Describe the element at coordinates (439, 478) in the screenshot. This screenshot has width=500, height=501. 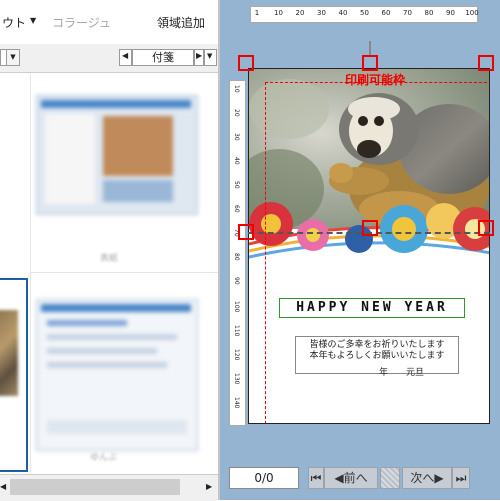
I see `next-arrow-icon: ▶` at that location.